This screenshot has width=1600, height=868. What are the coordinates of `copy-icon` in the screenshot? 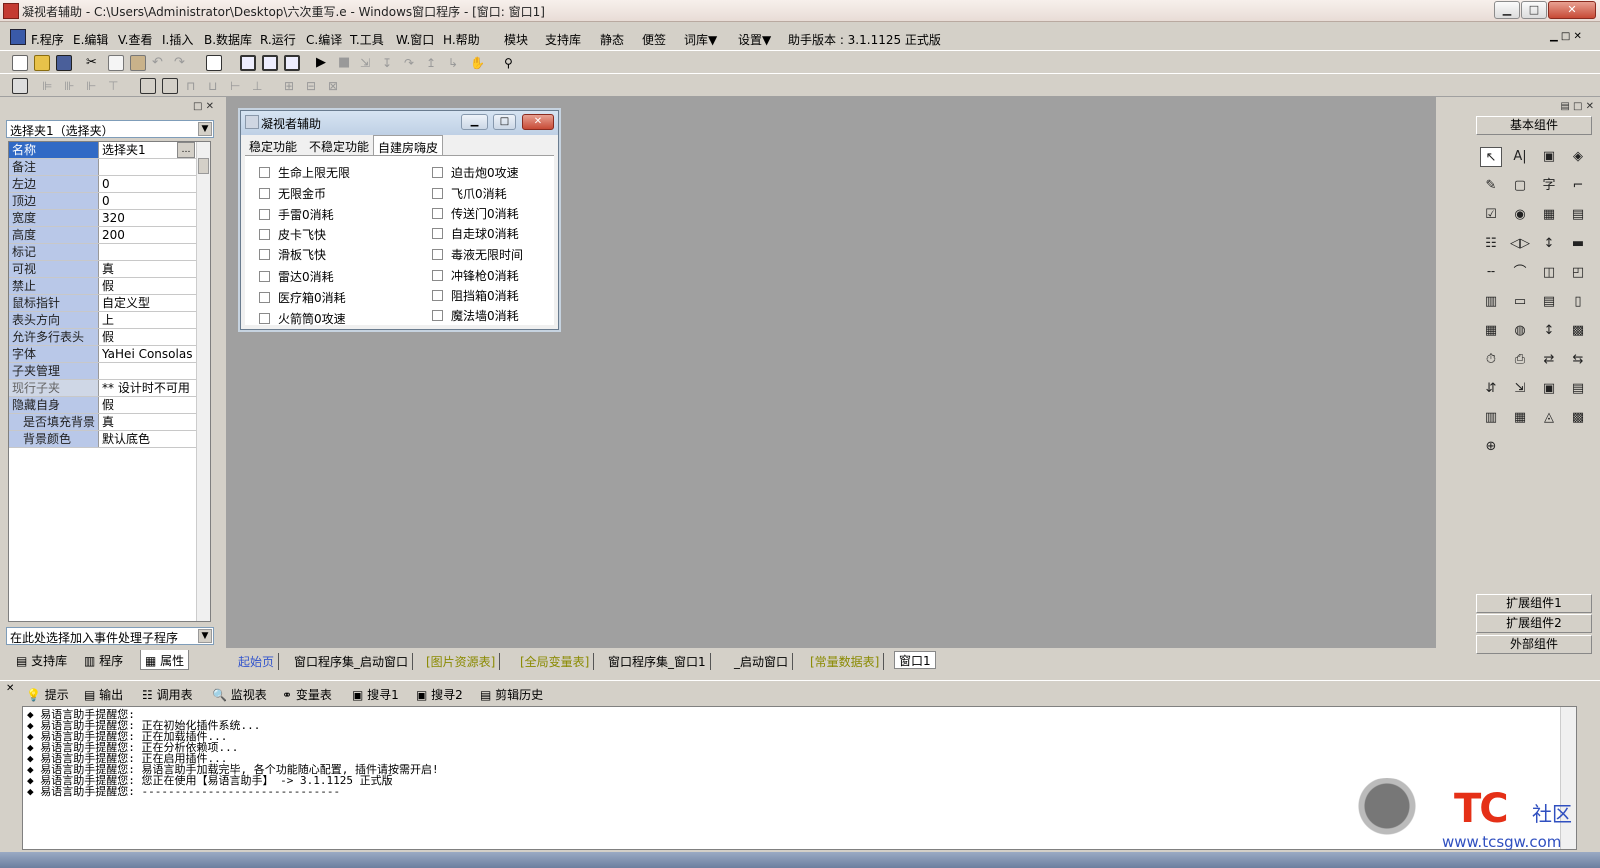 It's located at (116, 63).